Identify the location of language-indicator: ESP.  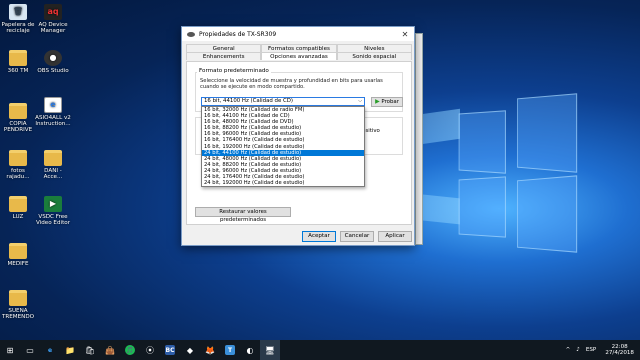
(591, 350).